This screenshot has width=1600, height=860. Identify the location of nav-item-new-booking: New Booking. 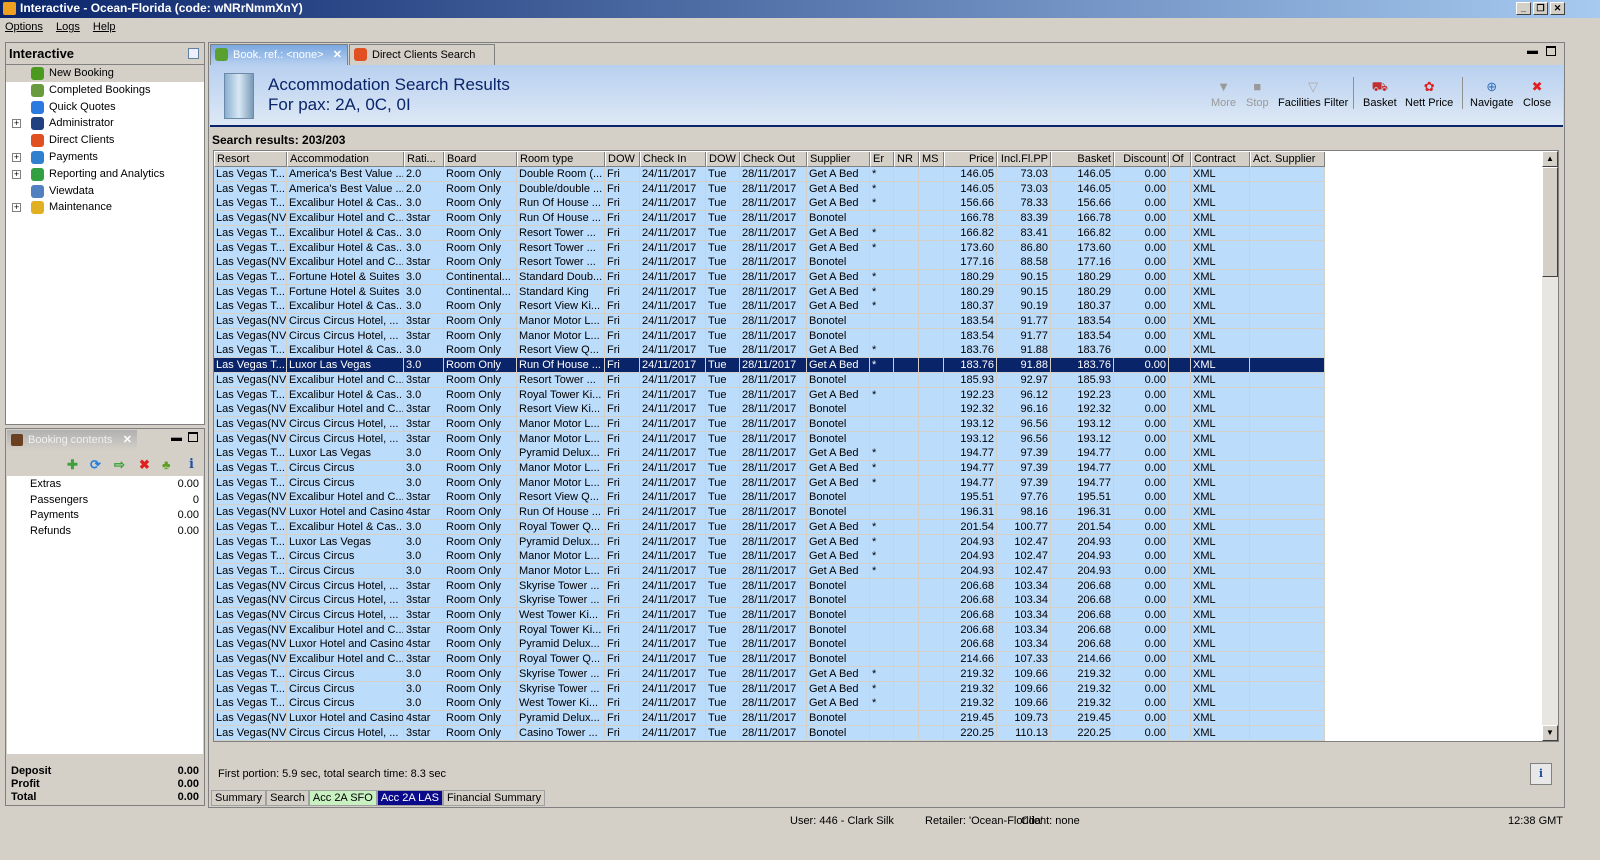
(105, 73).